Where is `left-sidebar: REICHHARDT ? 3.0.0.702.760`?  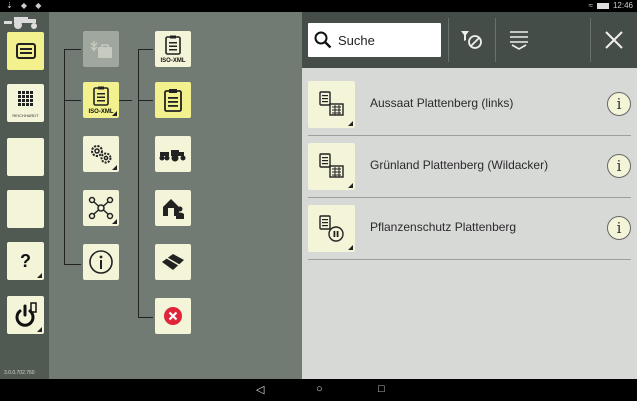 left-sidebar: REICHHARDT ? 3.0.0.702.760 is located at coordinates (24, 195).